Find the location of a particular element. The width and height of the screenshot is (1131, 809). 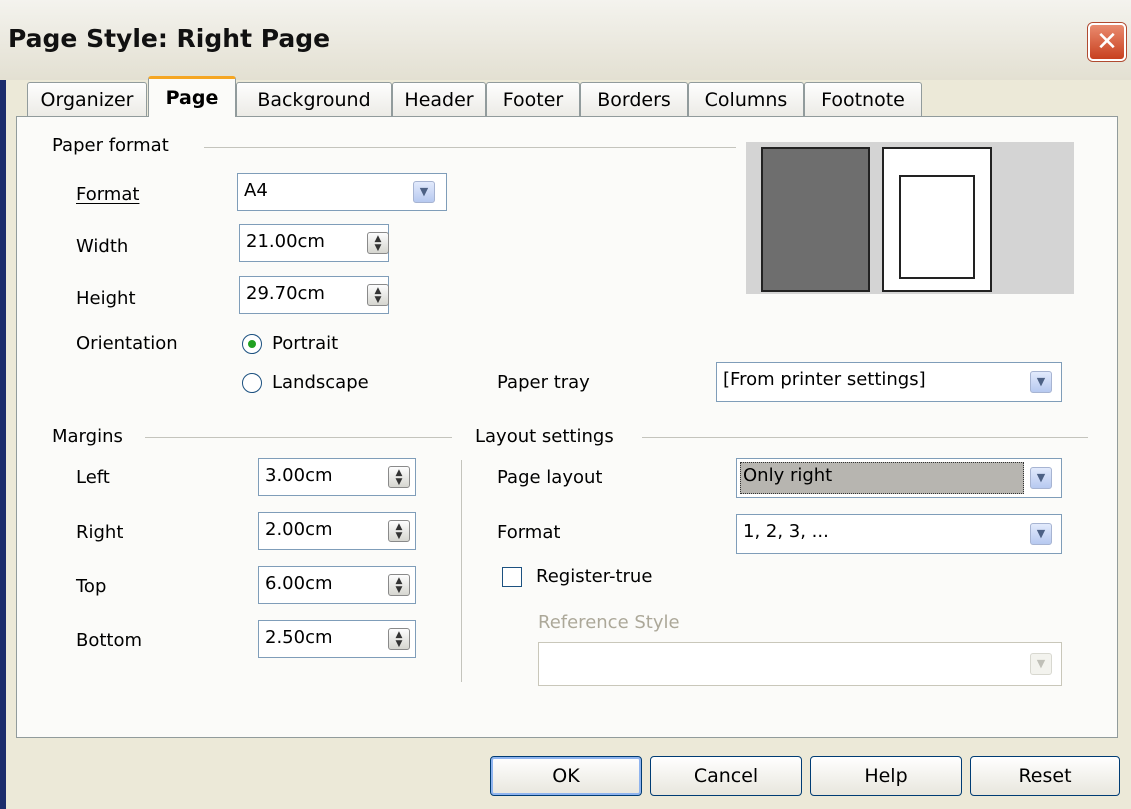

tab-background: Background is located at coordinates (314, 99).